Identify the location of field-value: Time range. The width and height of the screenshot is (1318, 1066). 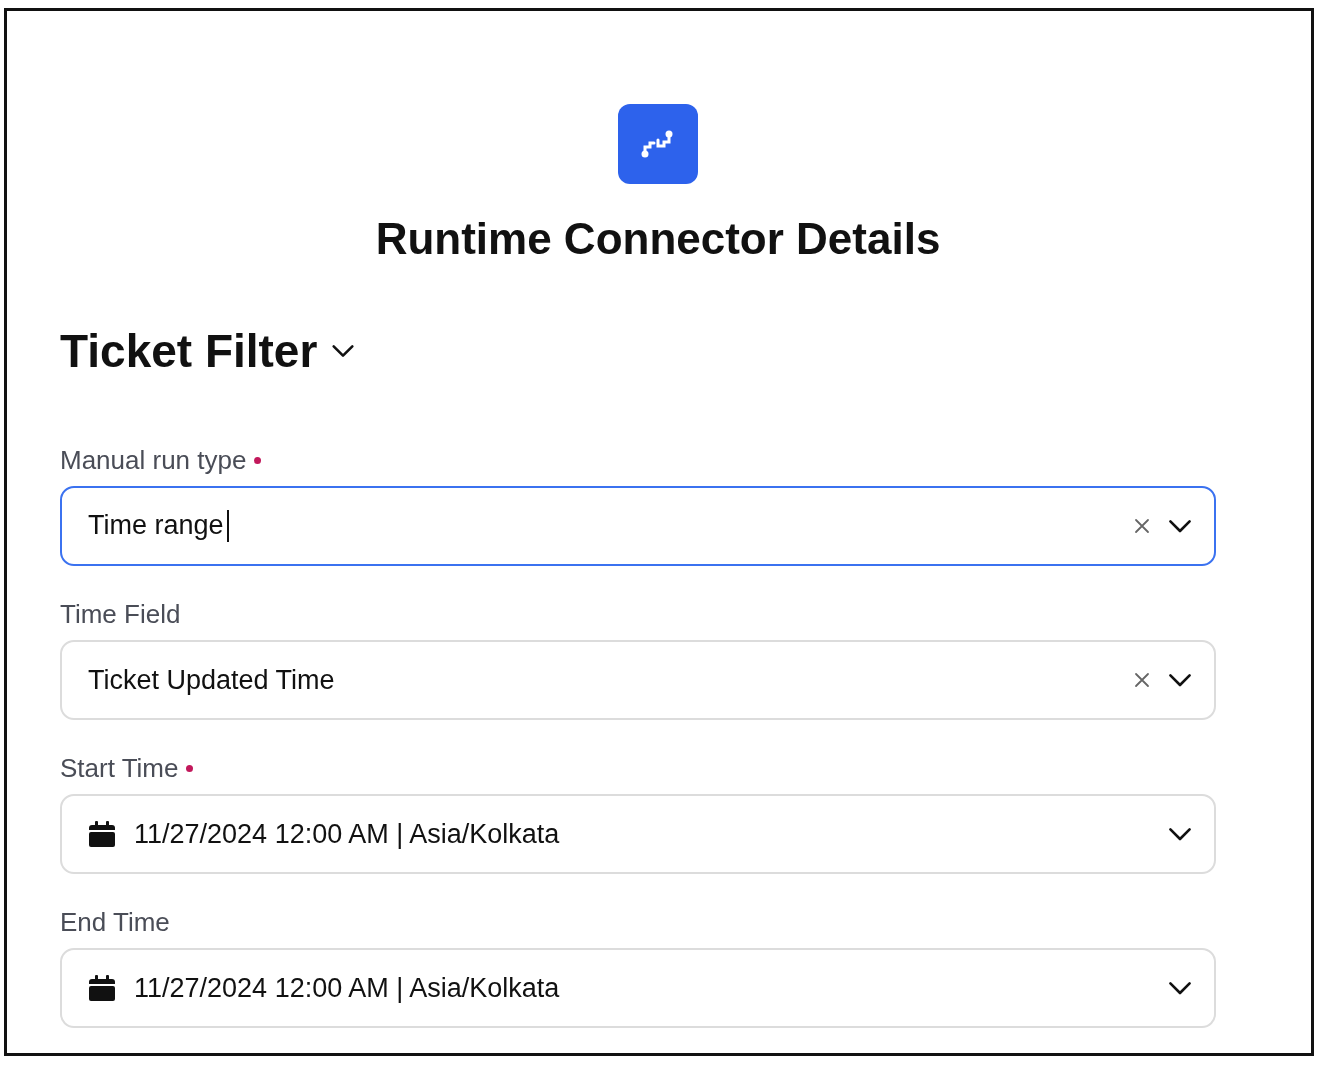
(602, 526).